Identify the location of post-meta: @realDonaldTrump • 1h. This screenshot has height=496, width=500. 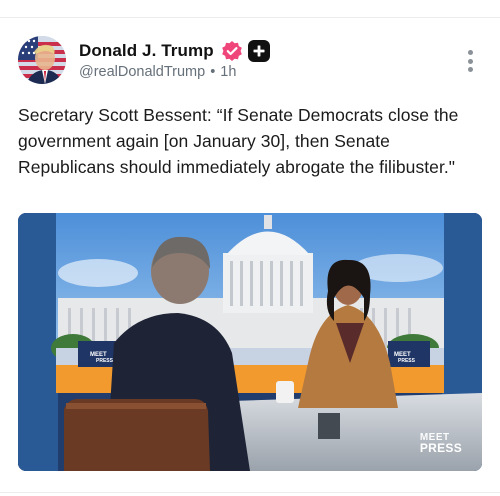
(157, 72).